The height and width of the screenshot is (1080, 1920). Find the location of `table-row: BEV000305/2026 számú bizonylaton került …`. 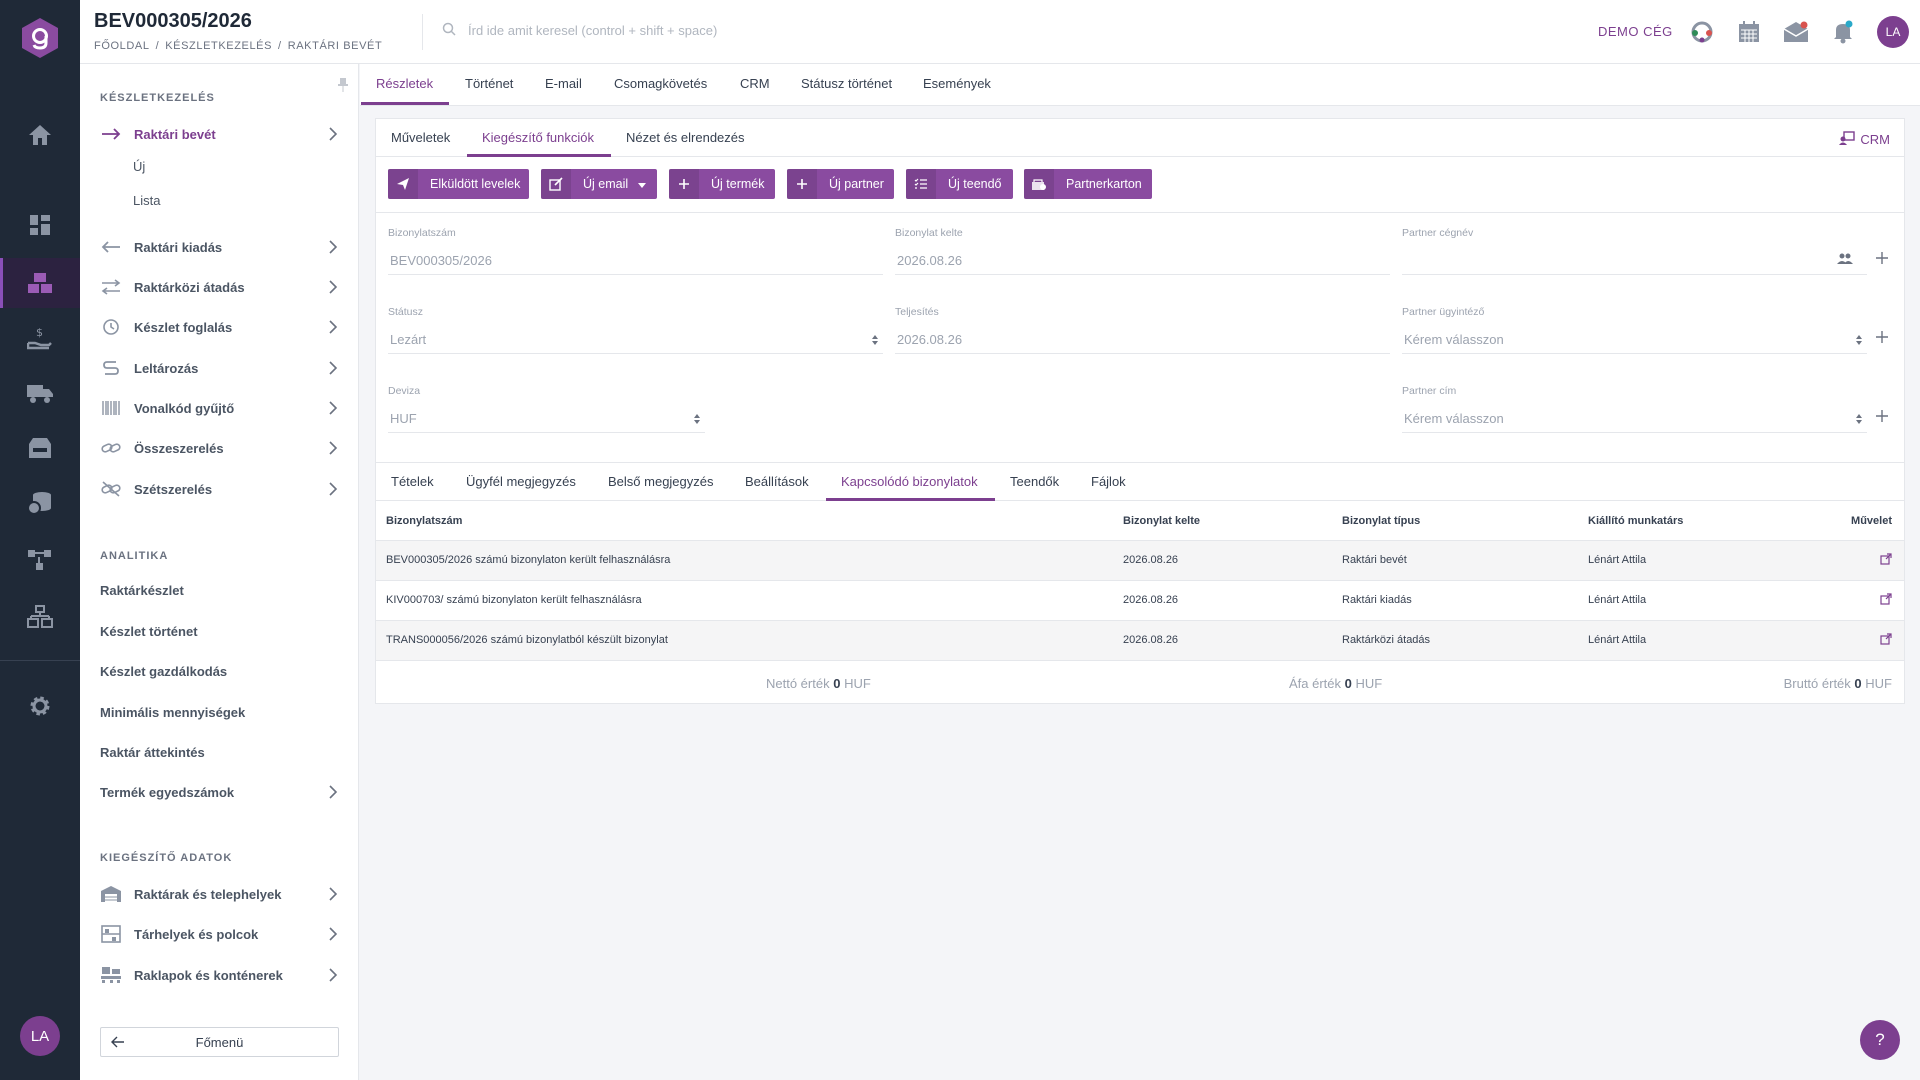

table-row: BEV000305/2026 számú bizonylaton került … is located at coordinates (1140, 560).